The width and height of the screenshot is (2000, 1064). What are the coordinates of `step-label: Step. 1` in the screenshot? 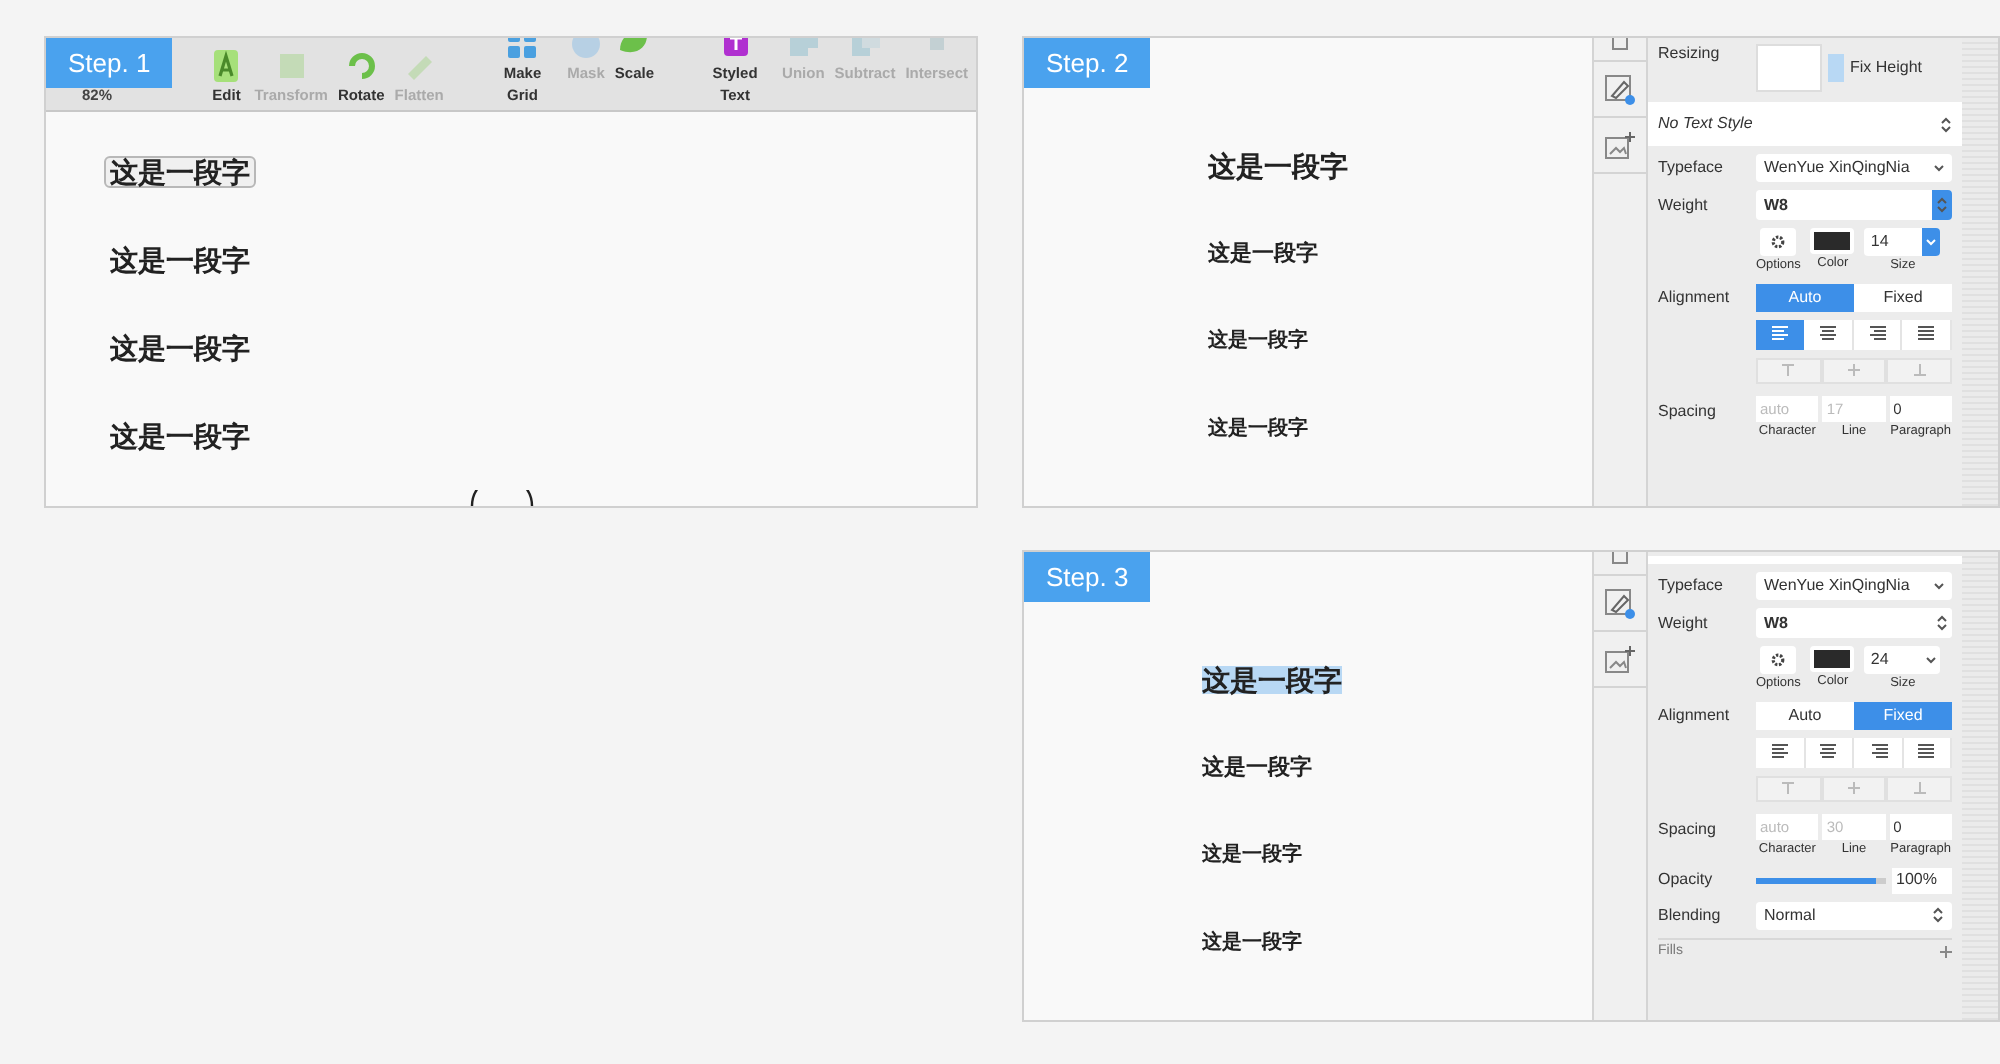 It's located at (109, 63).